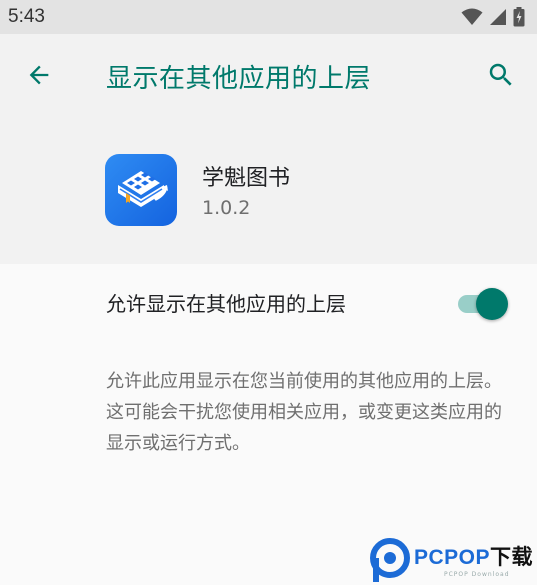  I want to click on cellular-signal-icon, so click(498, 17).